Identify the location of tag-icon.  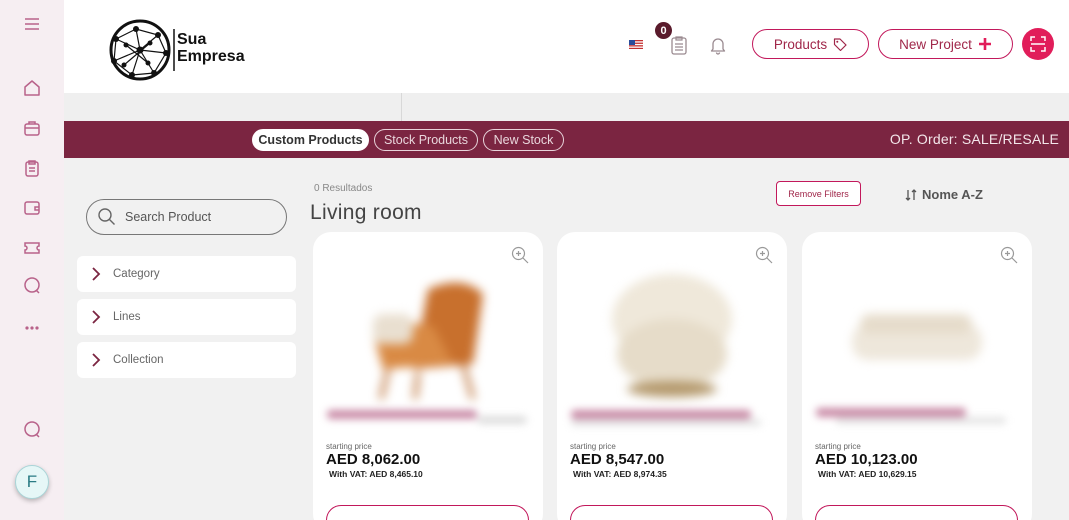
(840, 44).